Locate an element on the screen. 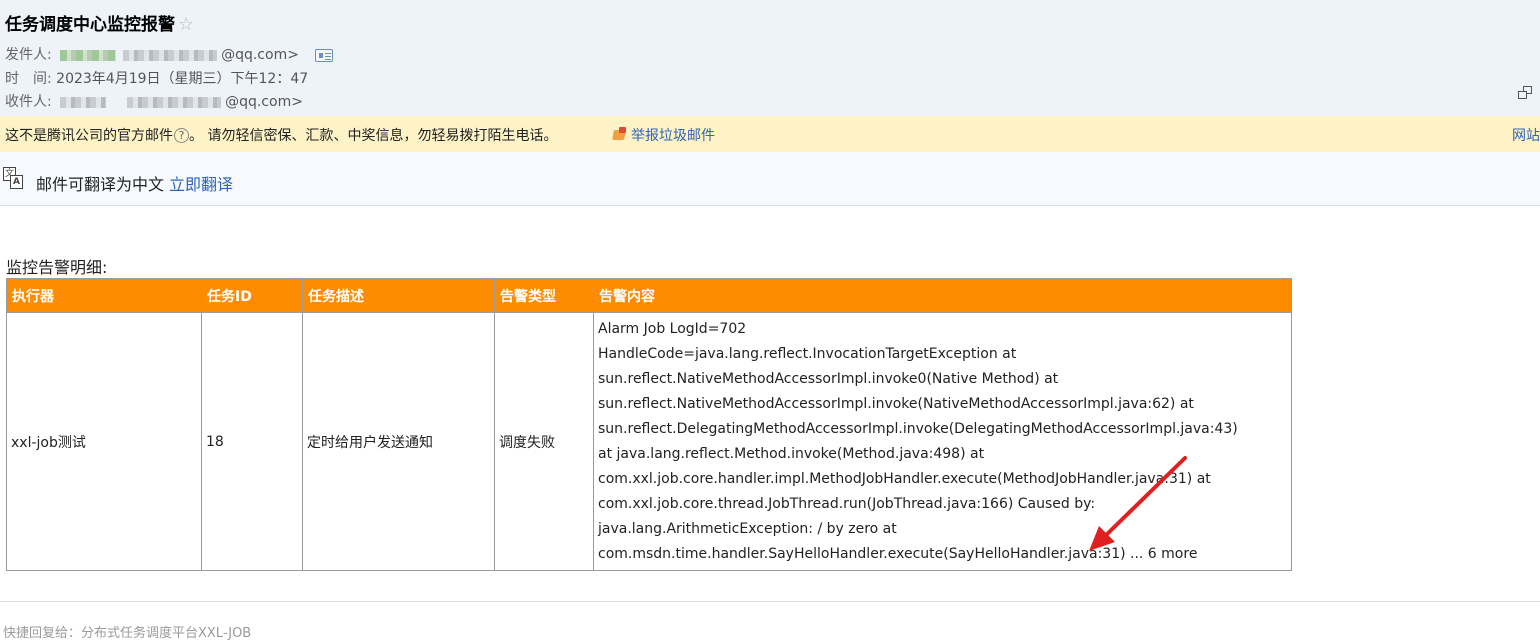  alarm-line: Alarm Job LogId=702 is located at coordinates (672, 328).